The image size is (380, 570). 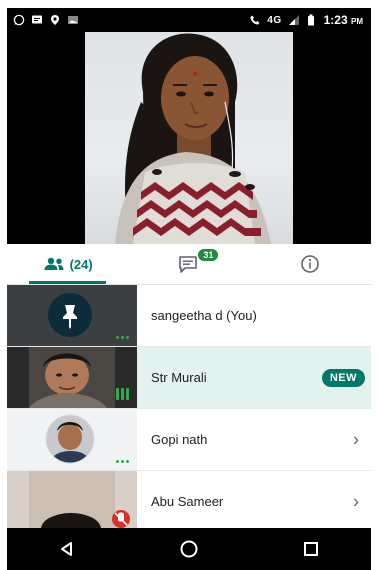 I want to click on people-count: (24), so click(x=81, y=264).